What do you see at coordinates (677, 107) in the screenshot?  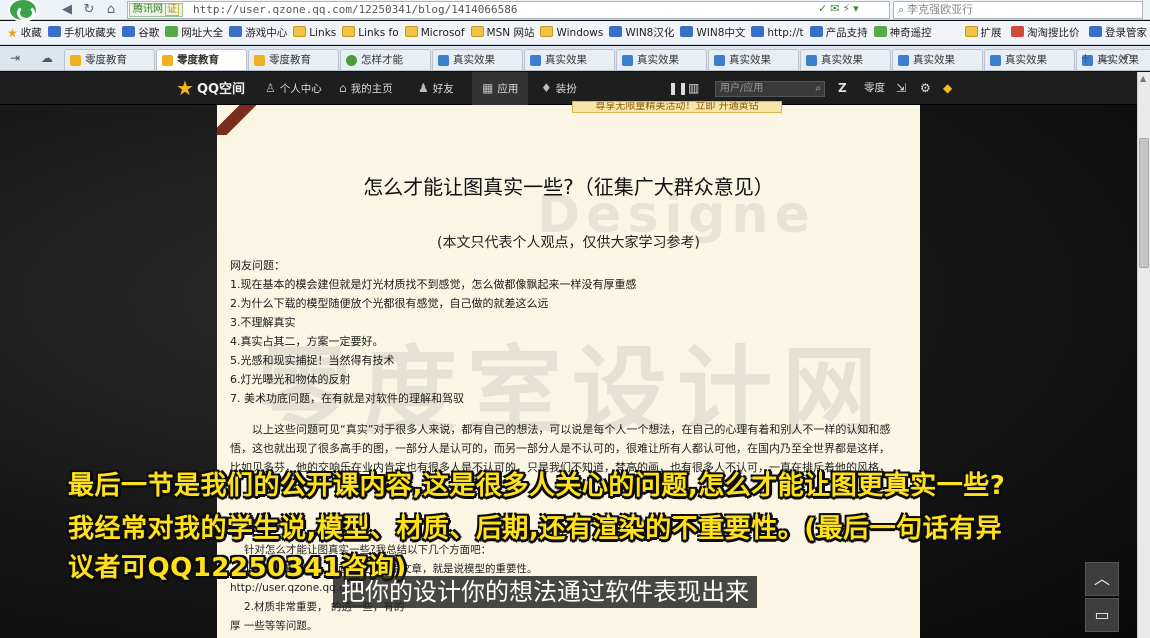 I see `yellow-diamond-notice: 尊享无限量精美活动！立即 开通黄钻` at bounding box center [677, 107].